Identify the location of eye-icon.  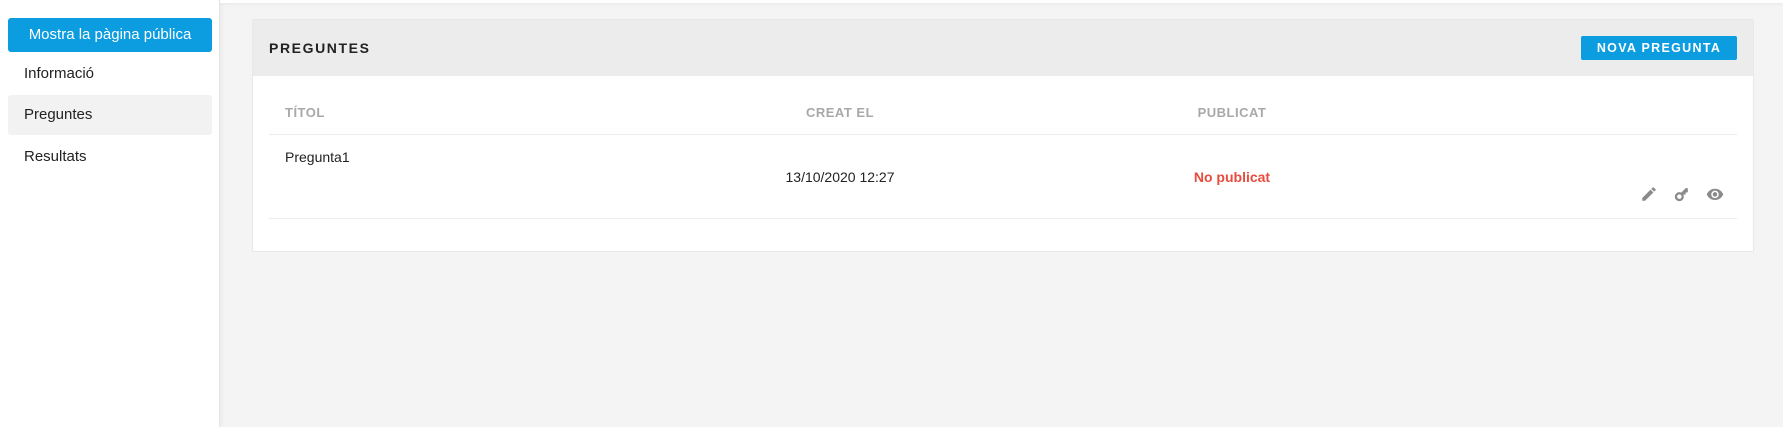
(1715, 194).